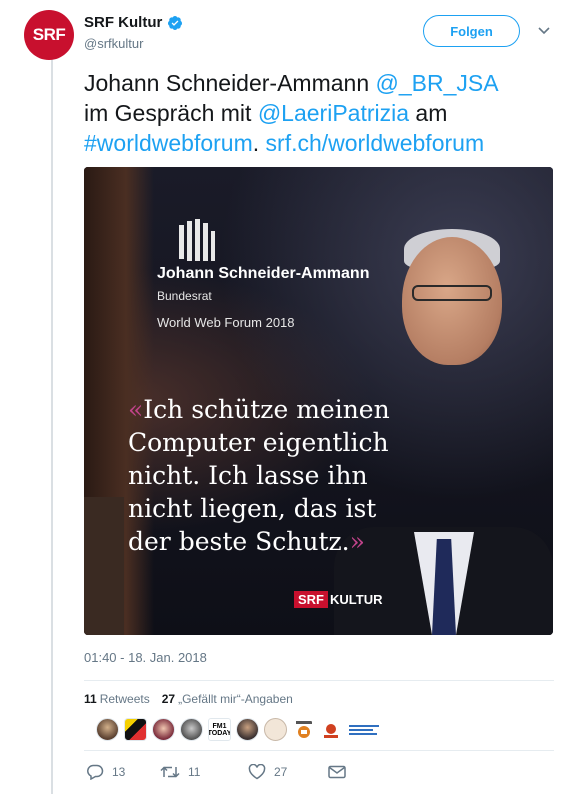 This screenshot has width=582, height=794. Describe the element at coordinates (452, 293) in the screenshot. I see `guest-glasses` at that location.